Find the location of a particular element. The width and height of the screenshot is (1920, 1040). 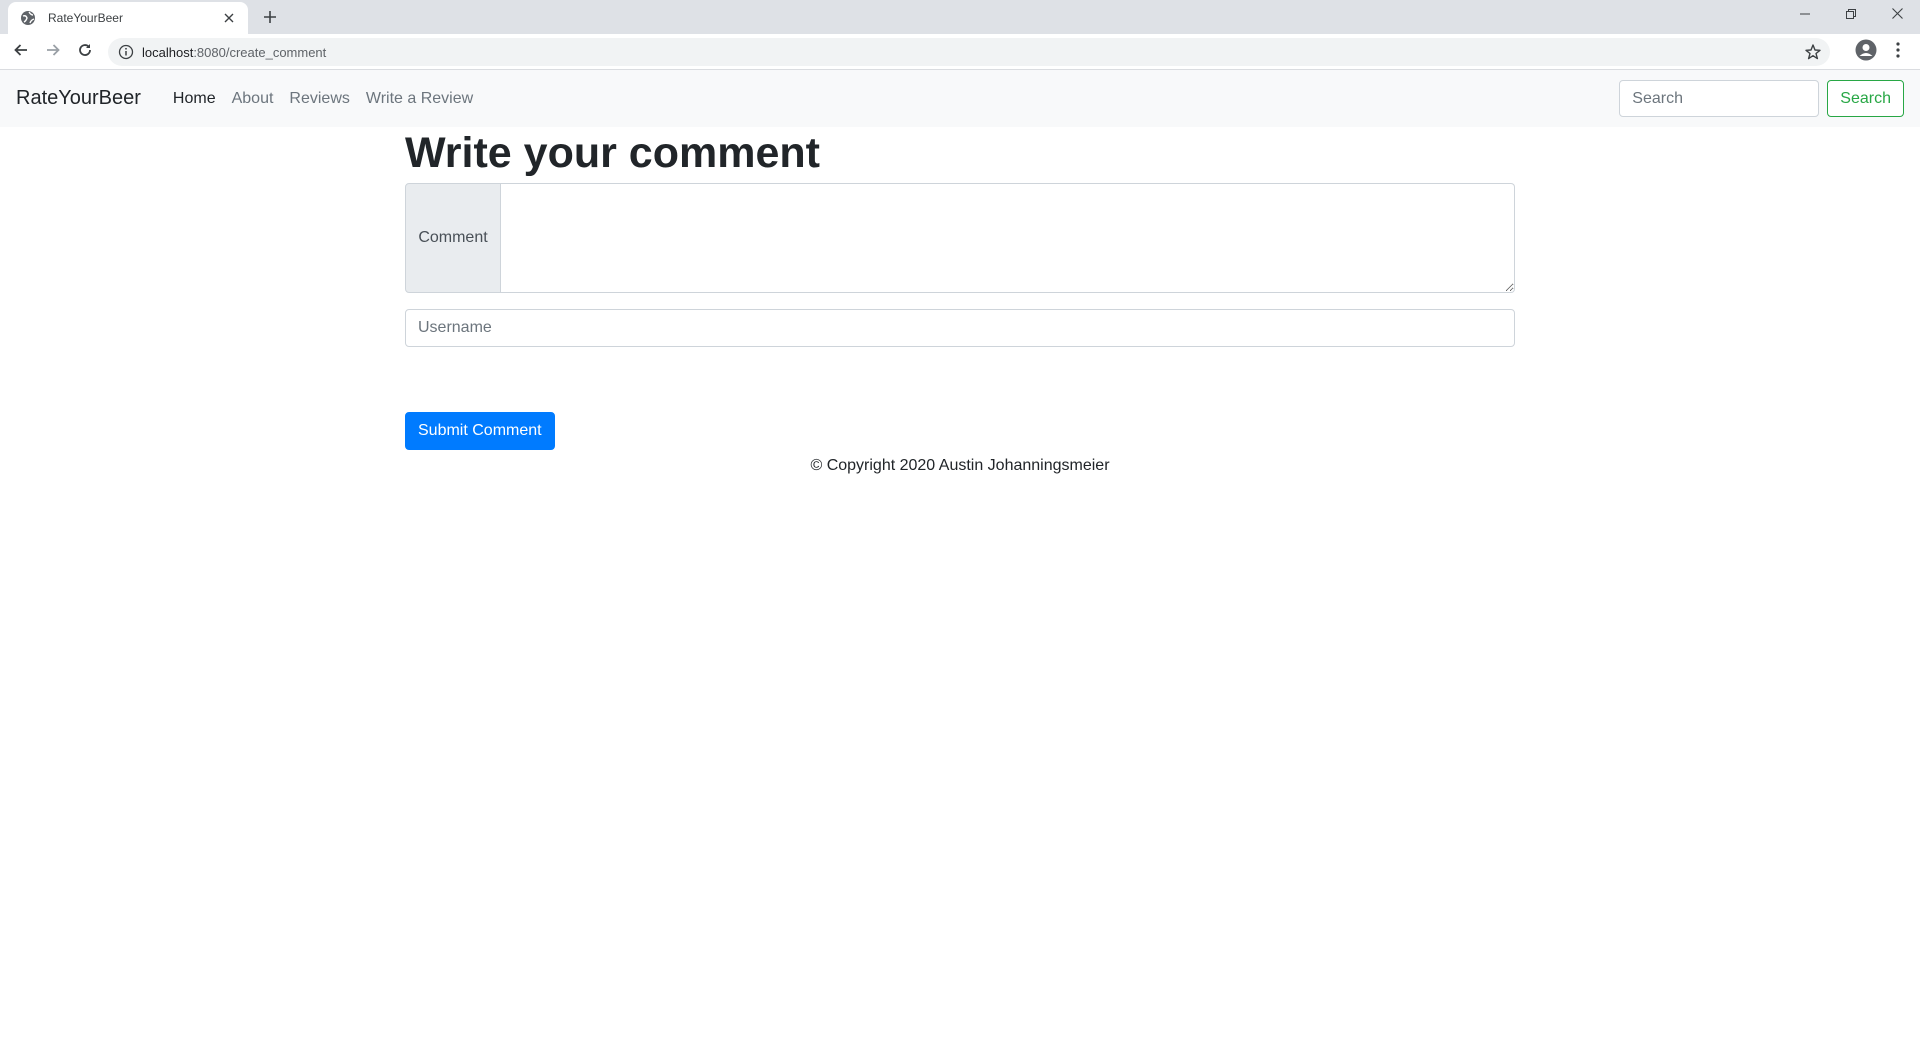

navbar-brand: RateYourBeer is located at coordinates (78, 98).